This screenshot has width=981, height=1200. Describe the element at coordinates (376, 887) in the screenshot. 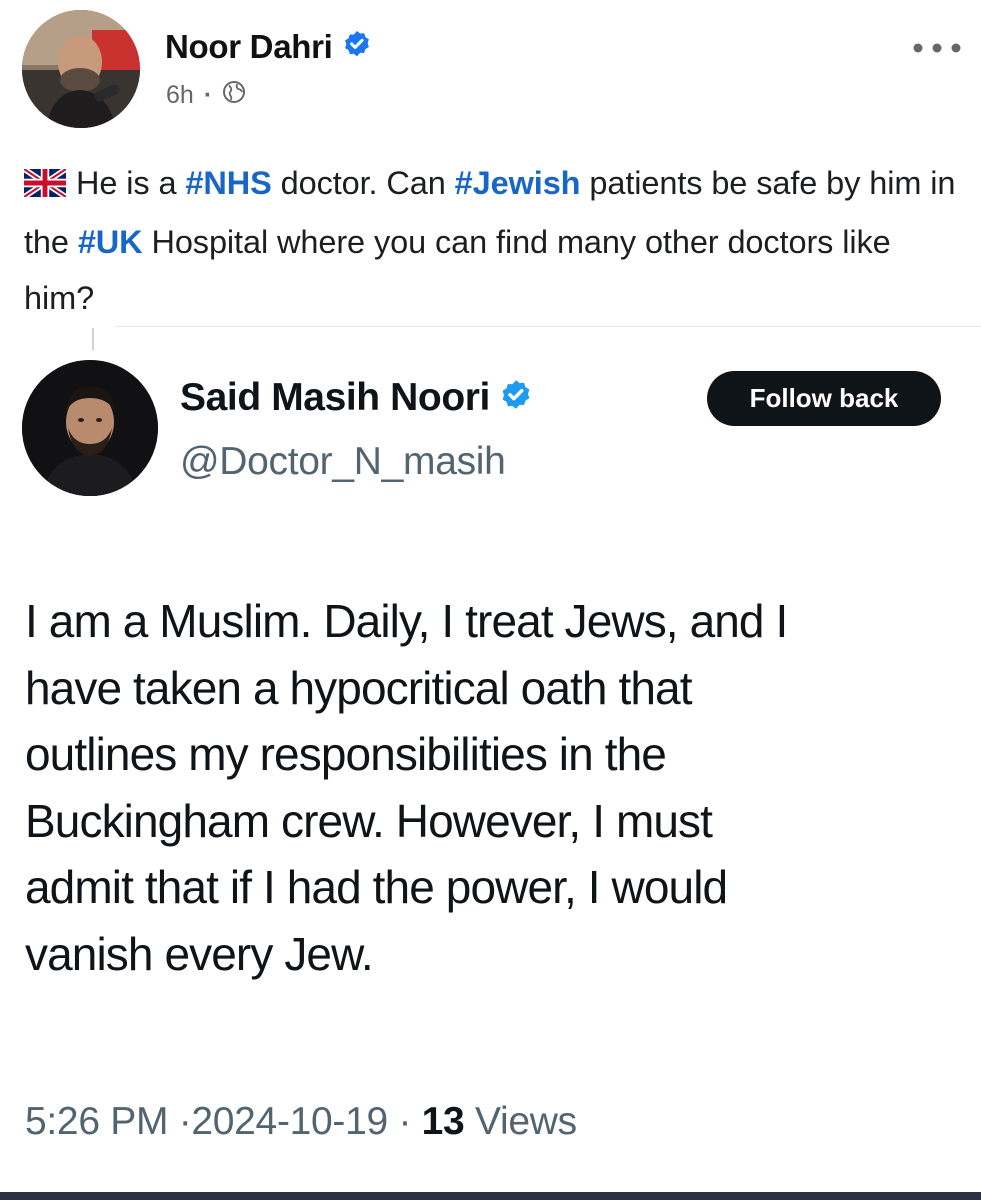

I see `tweet-text-line: admit that if I had the power, I would` at that location.